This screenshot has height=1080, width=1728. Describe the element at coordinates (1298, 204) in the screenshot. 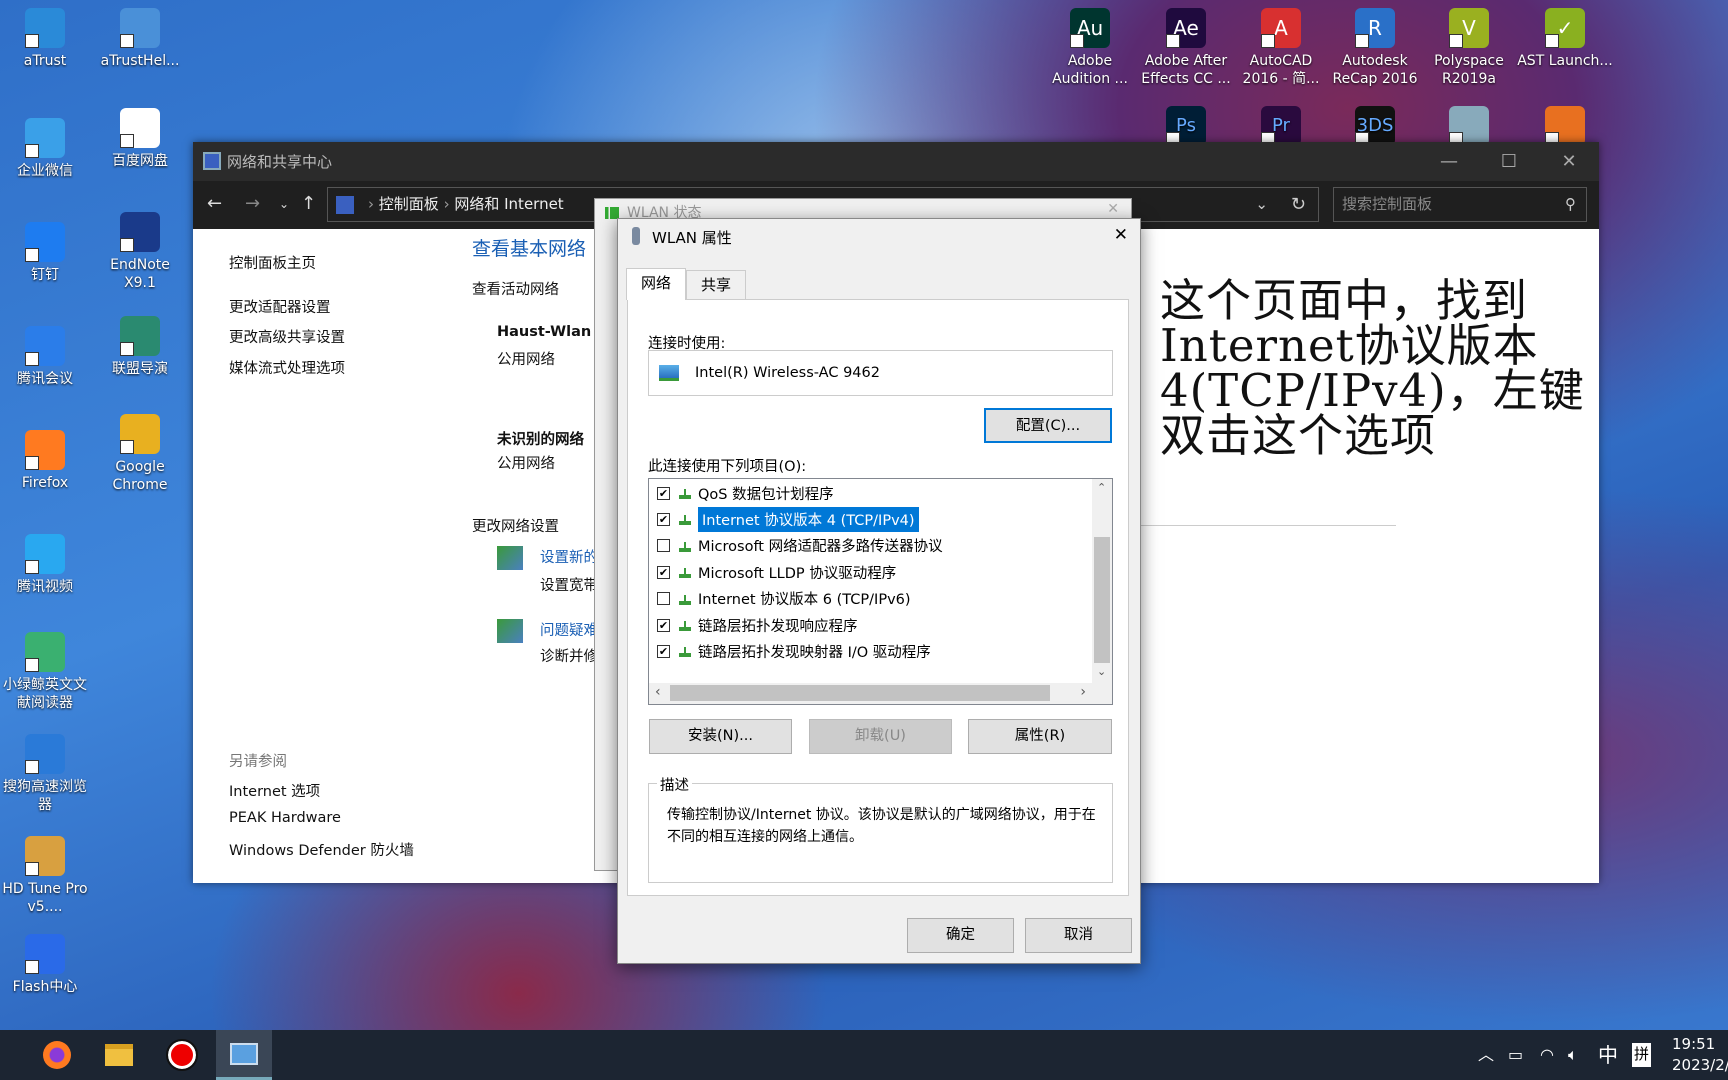

I see `refresh-icon: ↻` at that location.